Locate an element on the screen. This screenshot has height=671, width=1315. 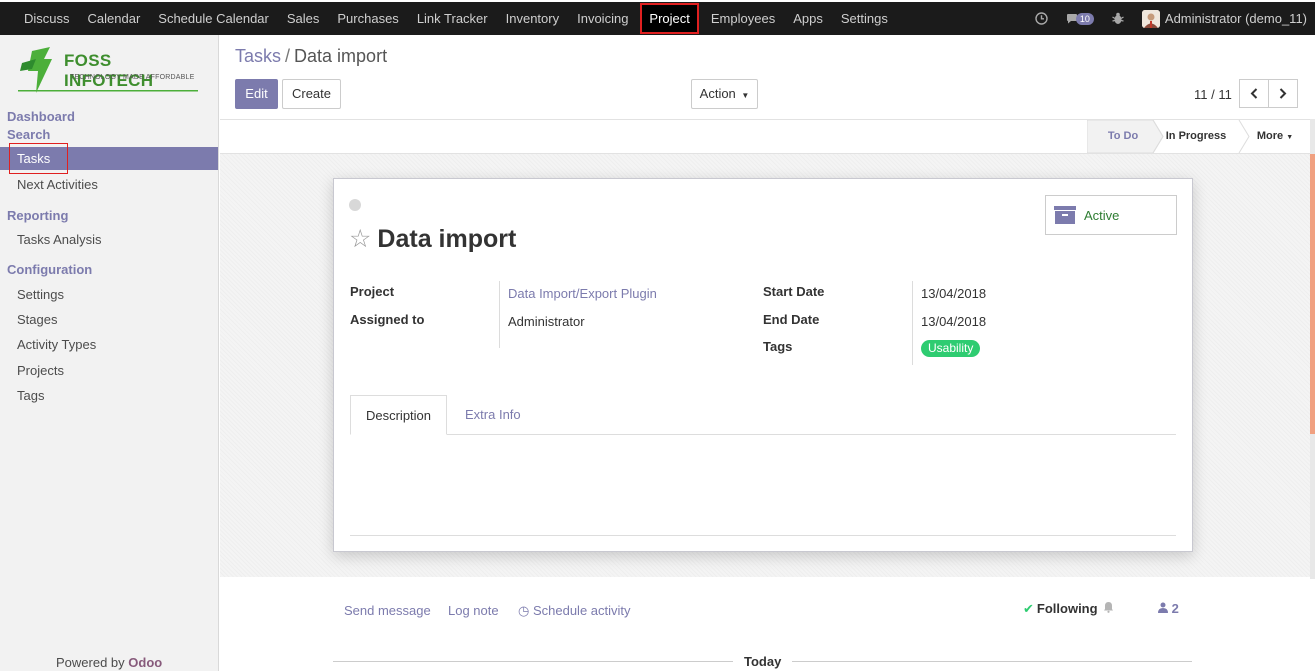
tab-description: Description is located at coordinates (398, 415).